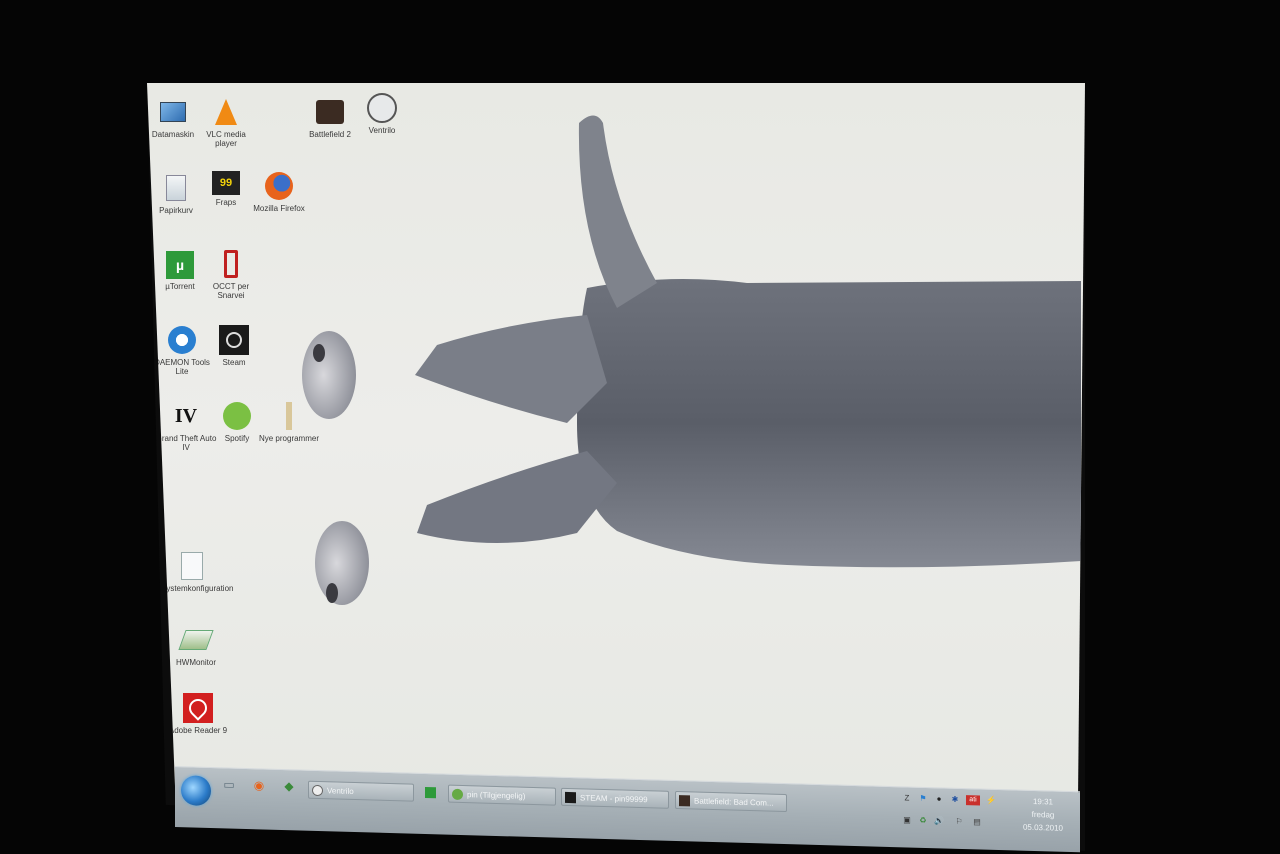  Describe the element at coordinates (684, 801) in the screenshot. I see `battlefield-task-icon` at that location.